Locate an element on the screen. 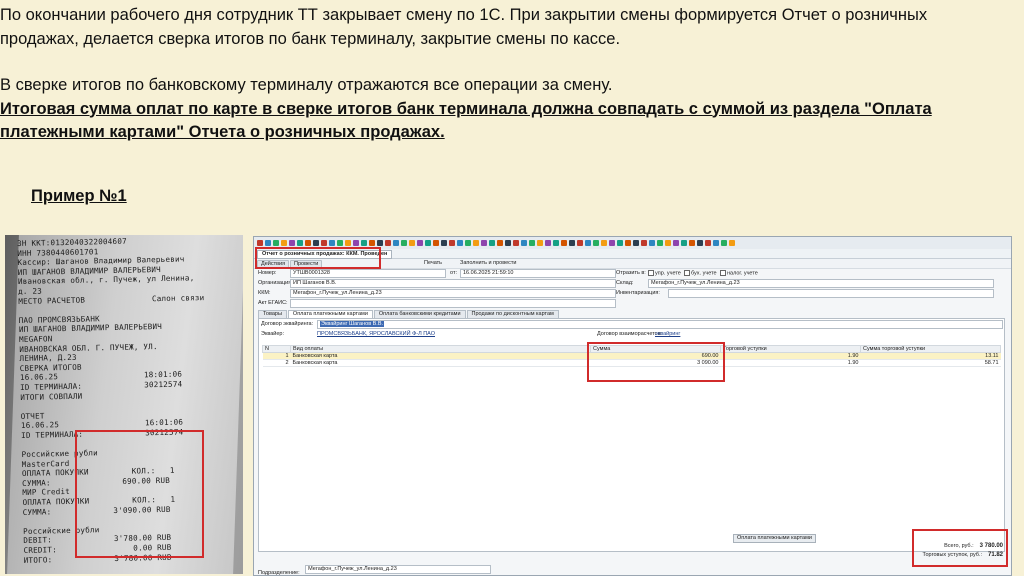 The image size is (1024, 576). fill-button: Заполнить и провести is located at coordinates (488, 263).